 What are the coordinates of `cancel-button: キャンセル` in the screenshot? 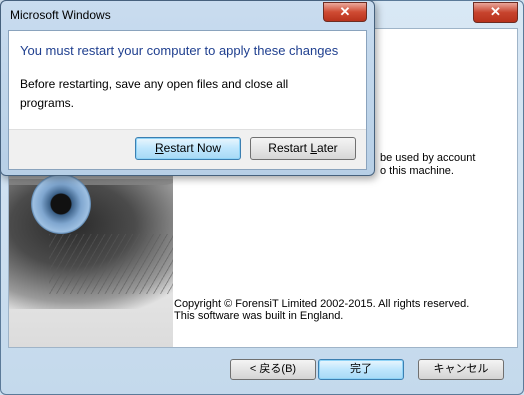 It's located at (461, 369).